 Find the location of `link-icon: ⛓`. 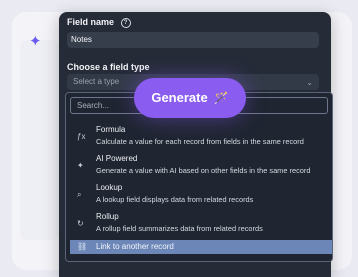

link-icon: ⛓ is located at coordinates (82, 246).